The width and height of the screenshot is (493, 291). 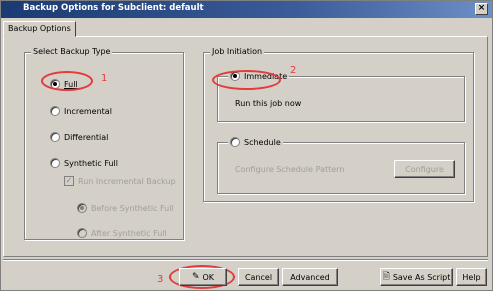 What do you see at coordinates (69, 181) in the screenshot?
I see `check-mark-icon: ✓` at bounding box center [69, 181].